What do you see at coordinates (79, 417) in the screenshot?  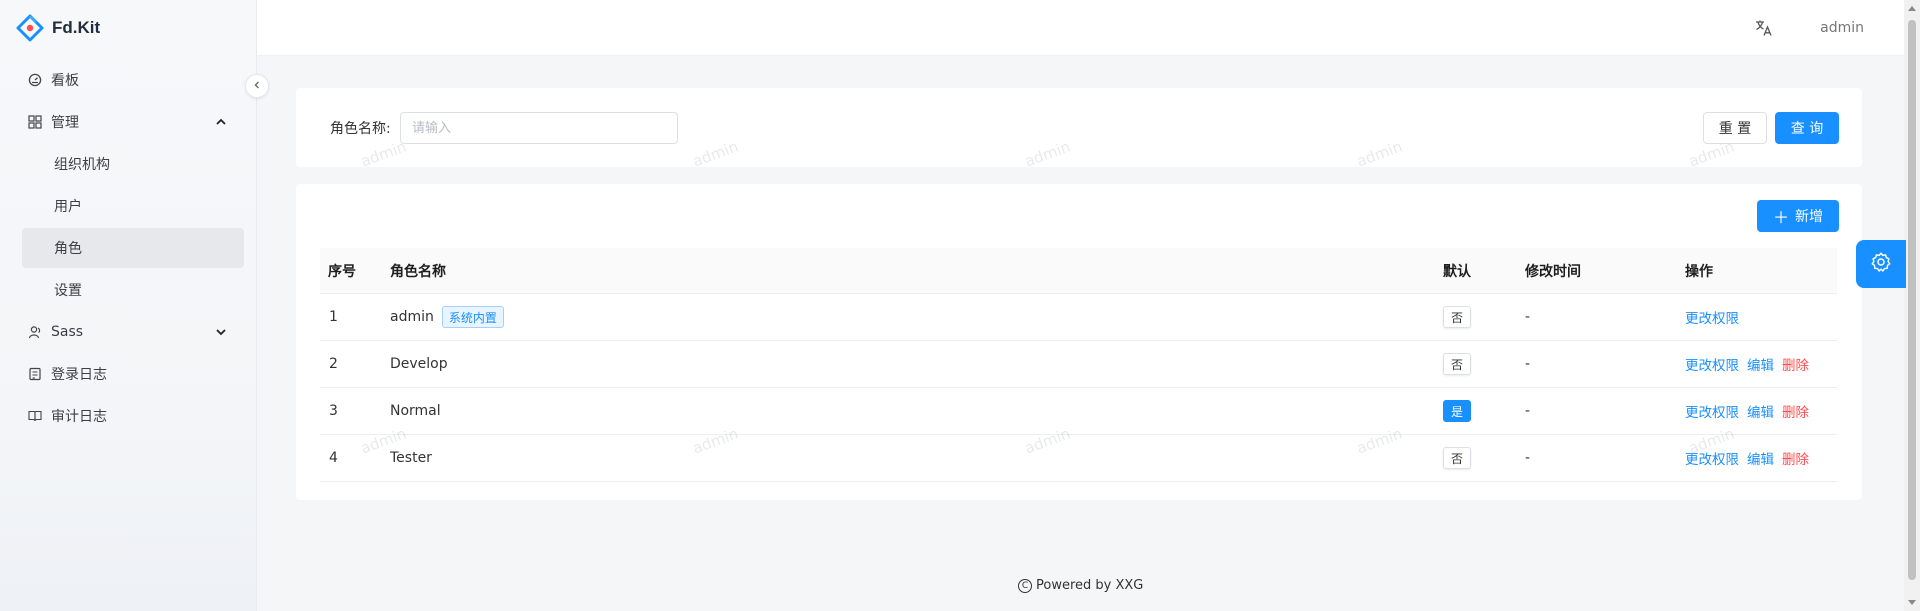 I see `sidebar-item-label: 审计日志` at bounding box center [79, 417].